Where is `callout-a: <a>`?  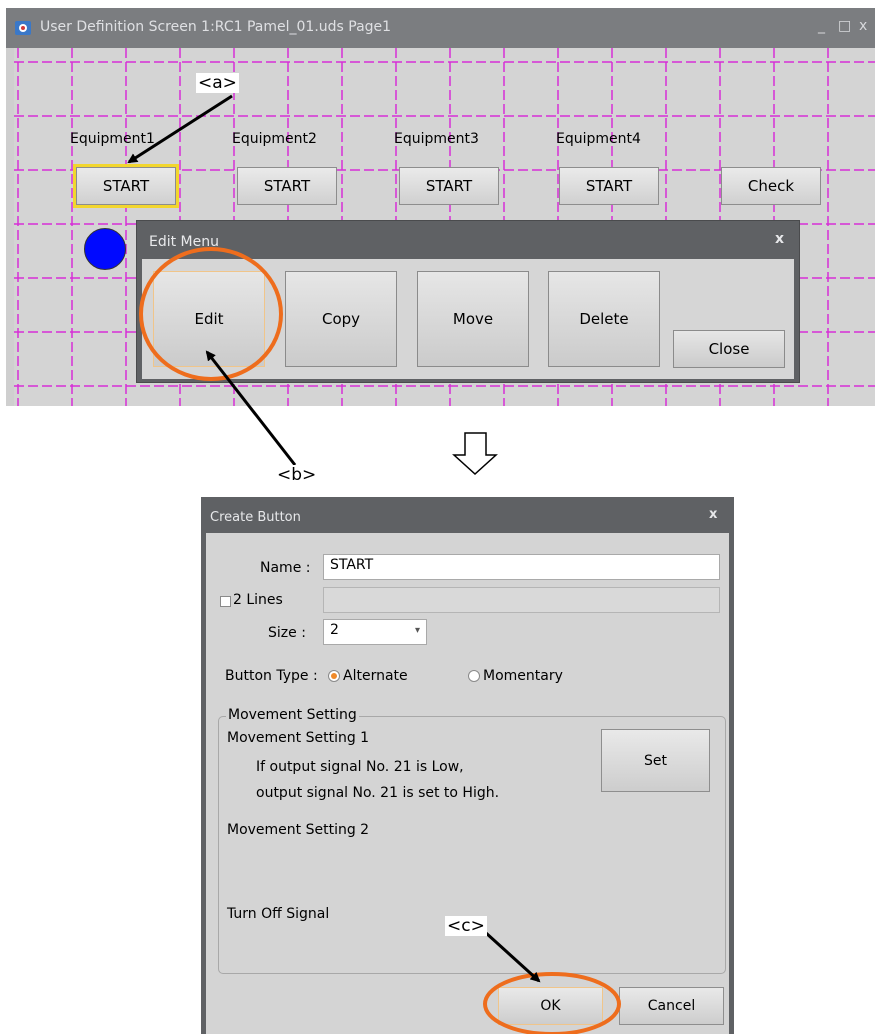
callout-a: <a> is located at coordinates (217, 83).